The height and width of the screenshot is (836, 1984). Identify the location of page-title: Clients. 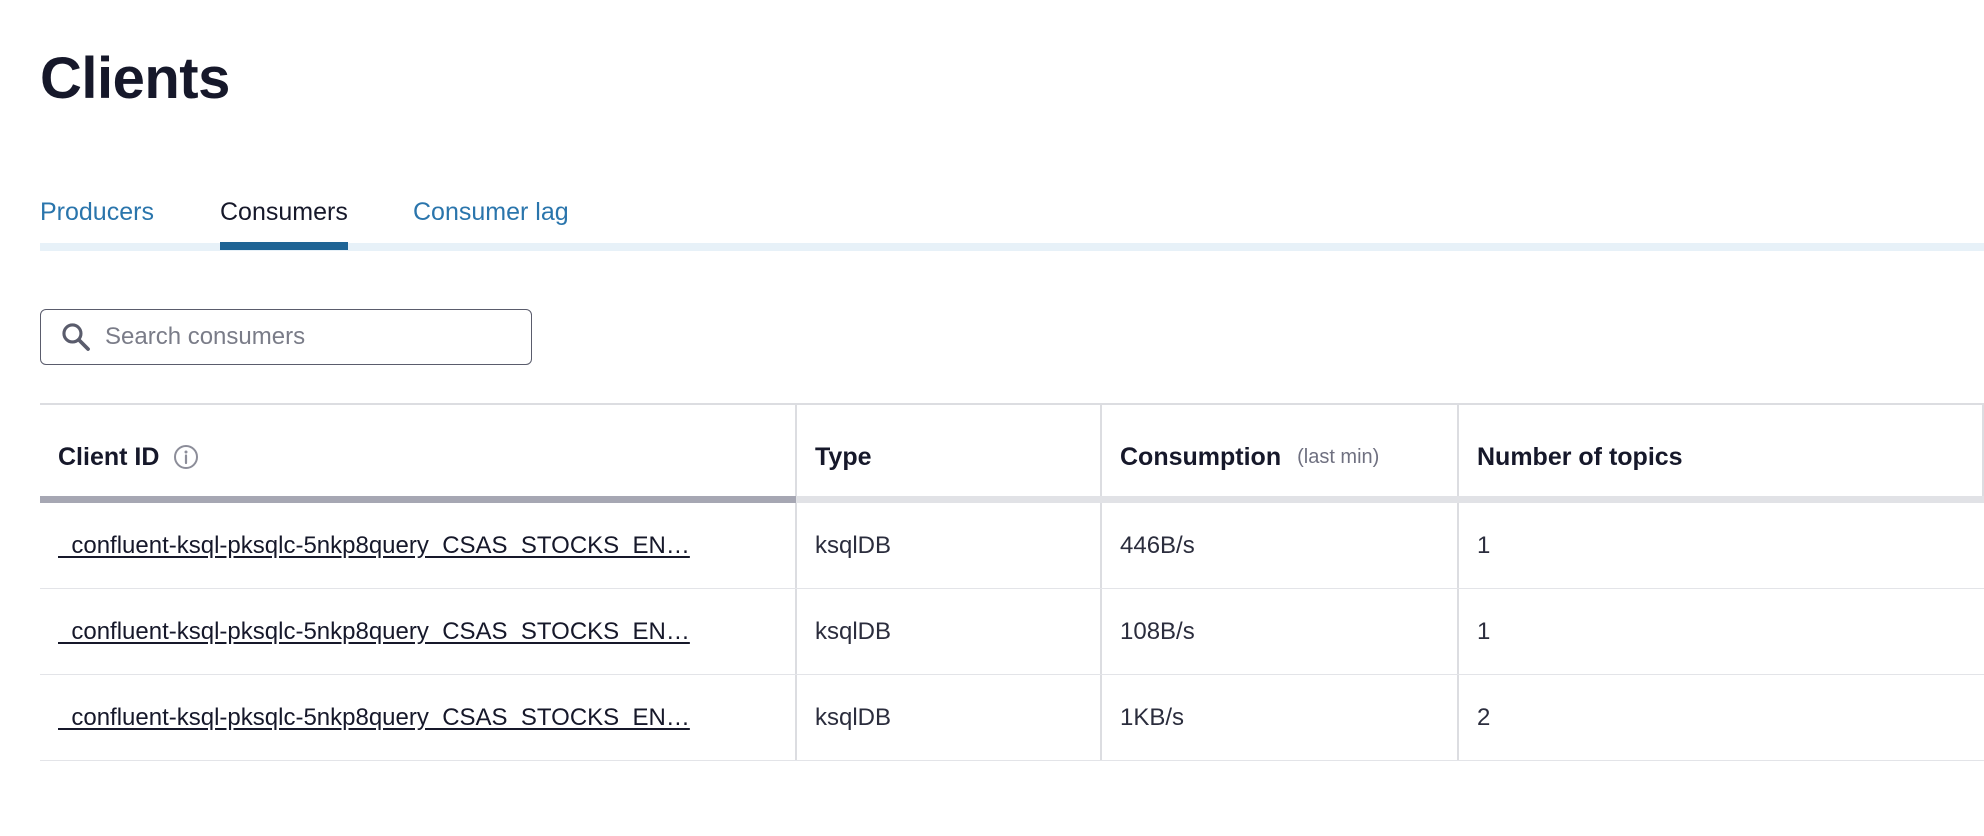
(135, 78).